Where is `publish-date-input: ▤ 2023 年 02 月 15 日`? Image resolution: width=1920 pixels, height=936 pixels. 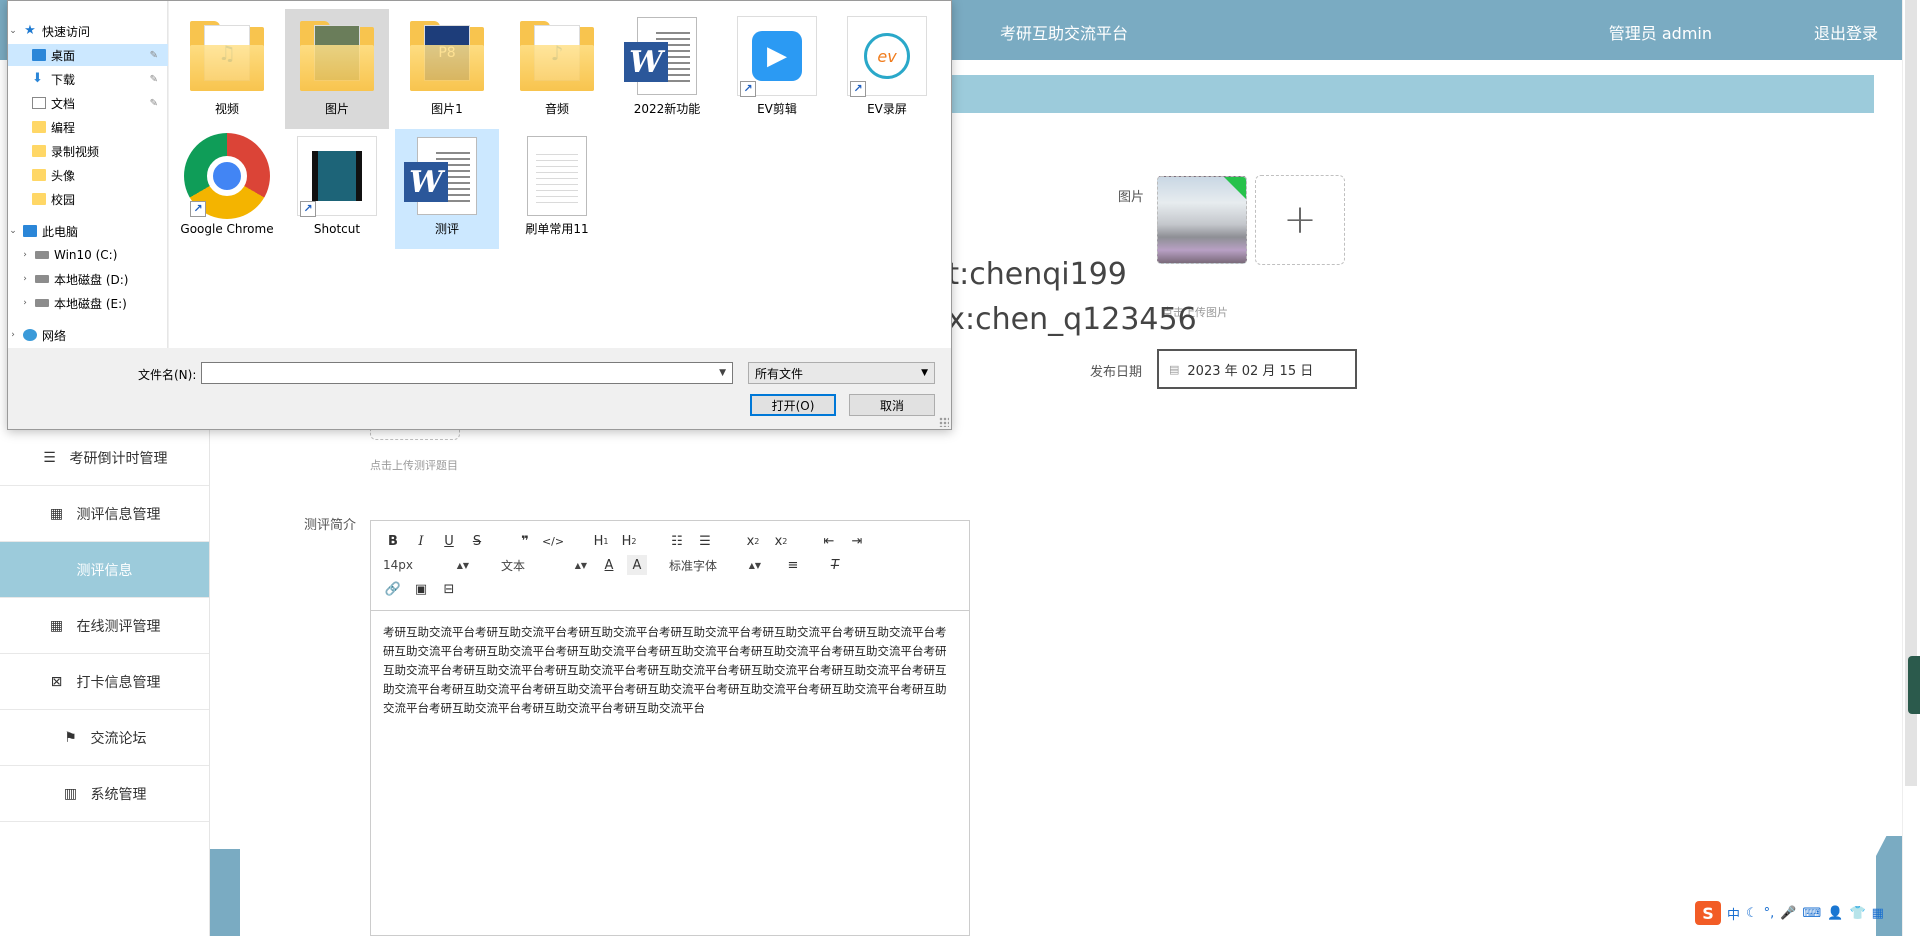
publish-date-input: ▤ 2023 年 02 月 15 日 is located at coordinates (1257, 369).